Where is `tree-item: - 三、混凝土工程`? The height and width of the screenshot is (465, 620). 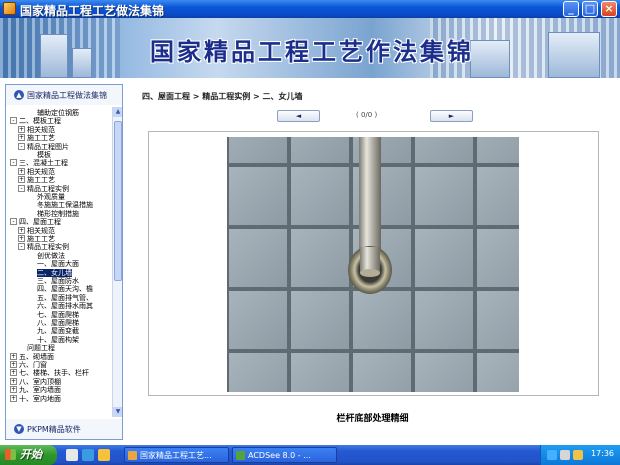 tree-item: - 三、混凝土工程 is located at coordinates (39, 163).